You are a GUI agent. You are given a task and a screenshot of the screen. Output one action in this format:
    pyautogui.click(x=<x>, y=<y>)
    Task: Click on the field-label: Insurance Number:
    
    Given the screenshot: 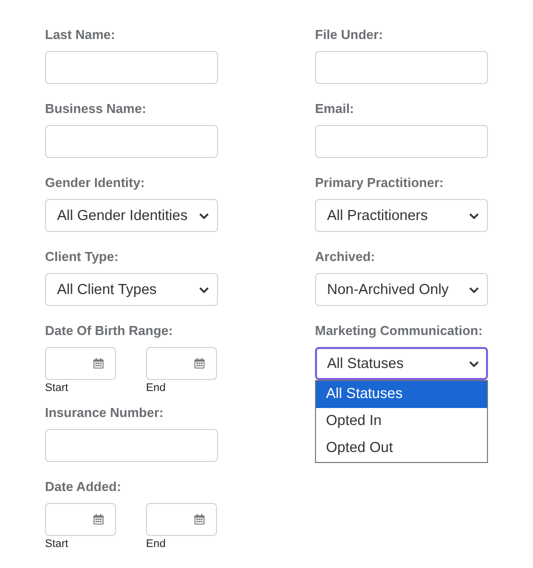 What is the action you would take?
    pyautogui.click(x=104, y=413)
    